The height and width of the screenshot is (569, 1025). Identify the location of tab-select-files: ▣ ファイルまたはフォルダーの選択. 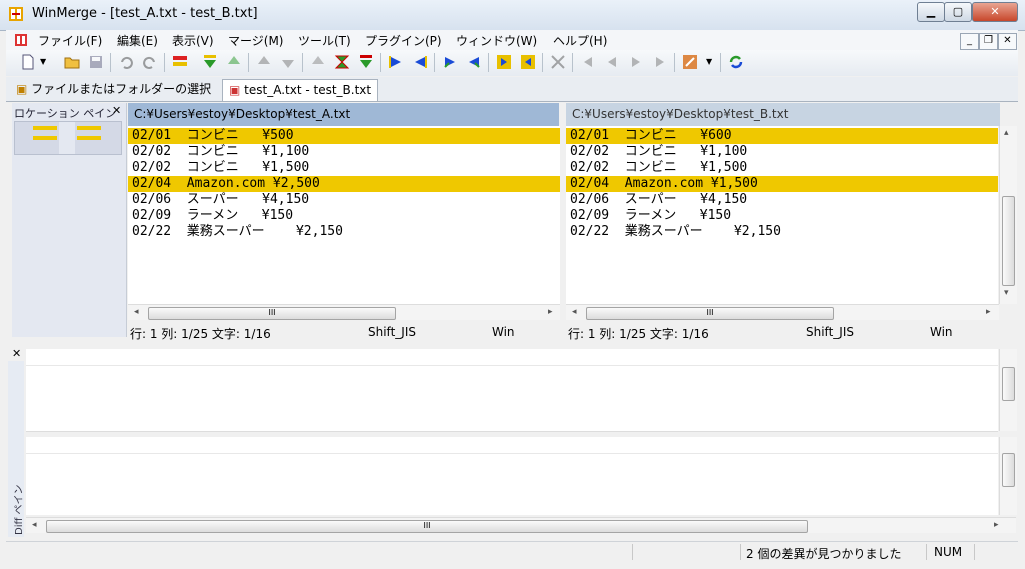
(113, 89).